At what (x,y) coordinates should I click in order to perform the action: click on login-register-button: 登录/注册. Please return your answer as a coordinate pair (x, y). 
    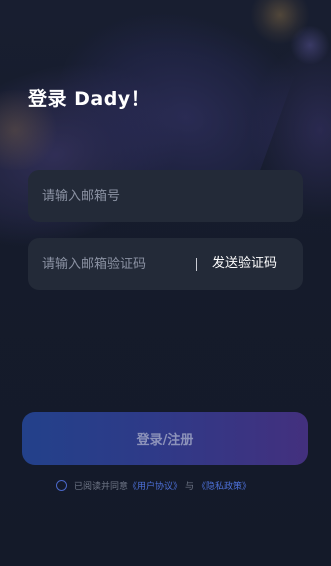
    Looking at the image, I should click on (165, 438).